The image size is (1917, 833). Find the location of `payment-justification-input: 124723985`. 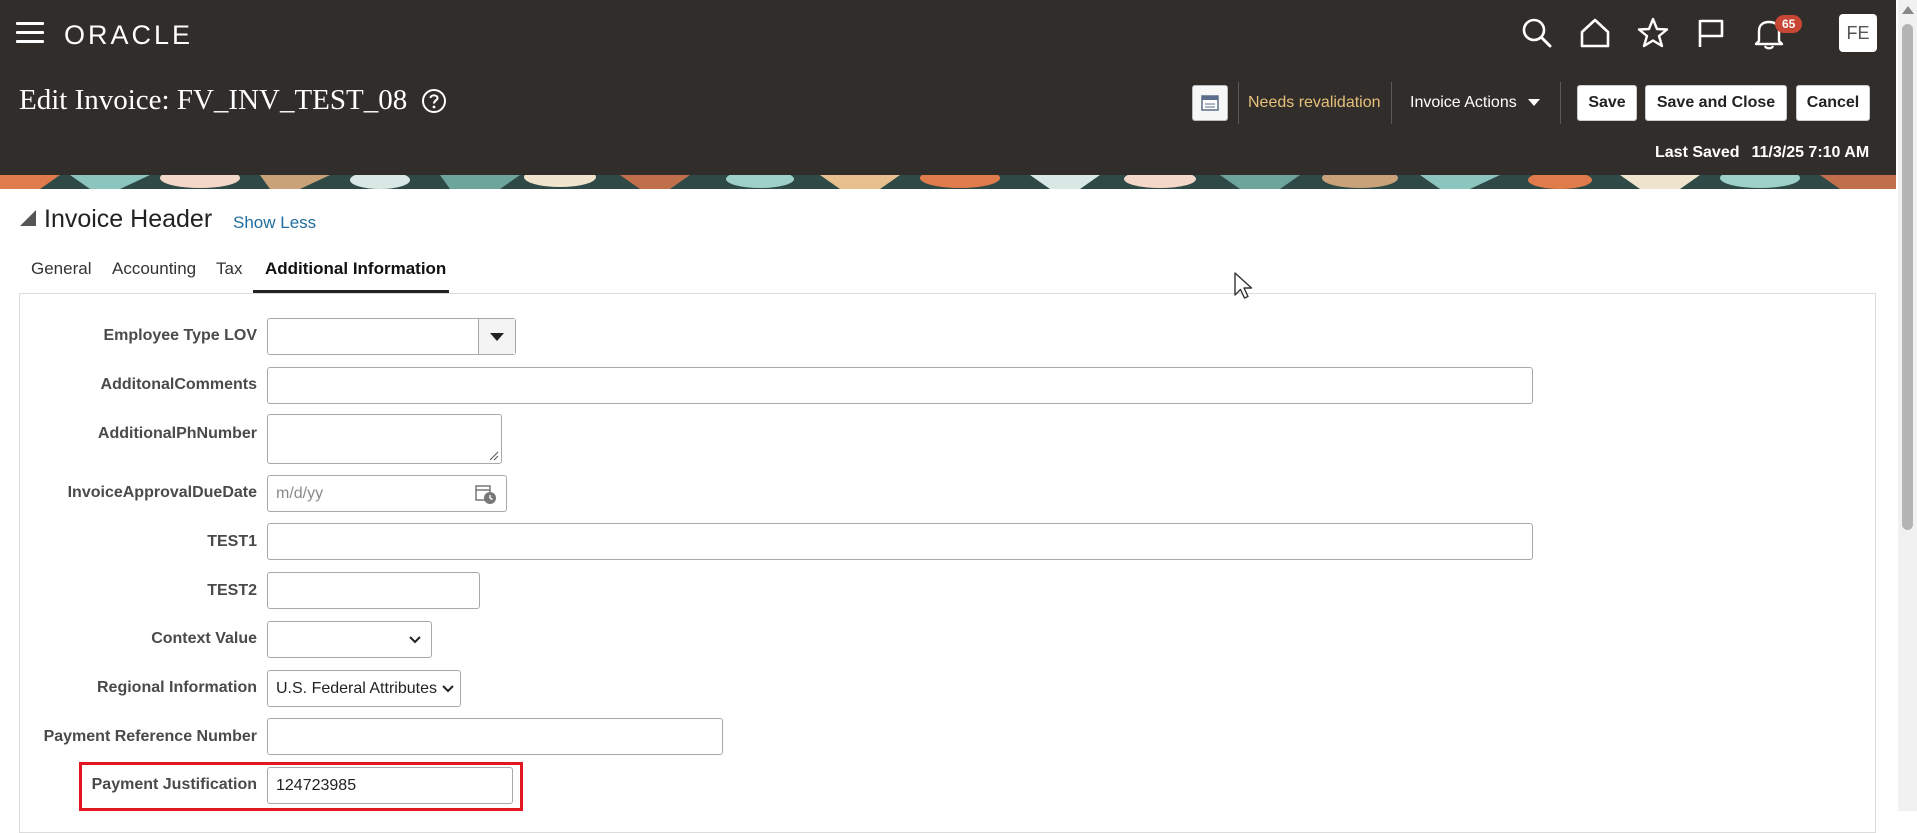

payment-justification-input: 124723985 is located at coordinates (390, 785).